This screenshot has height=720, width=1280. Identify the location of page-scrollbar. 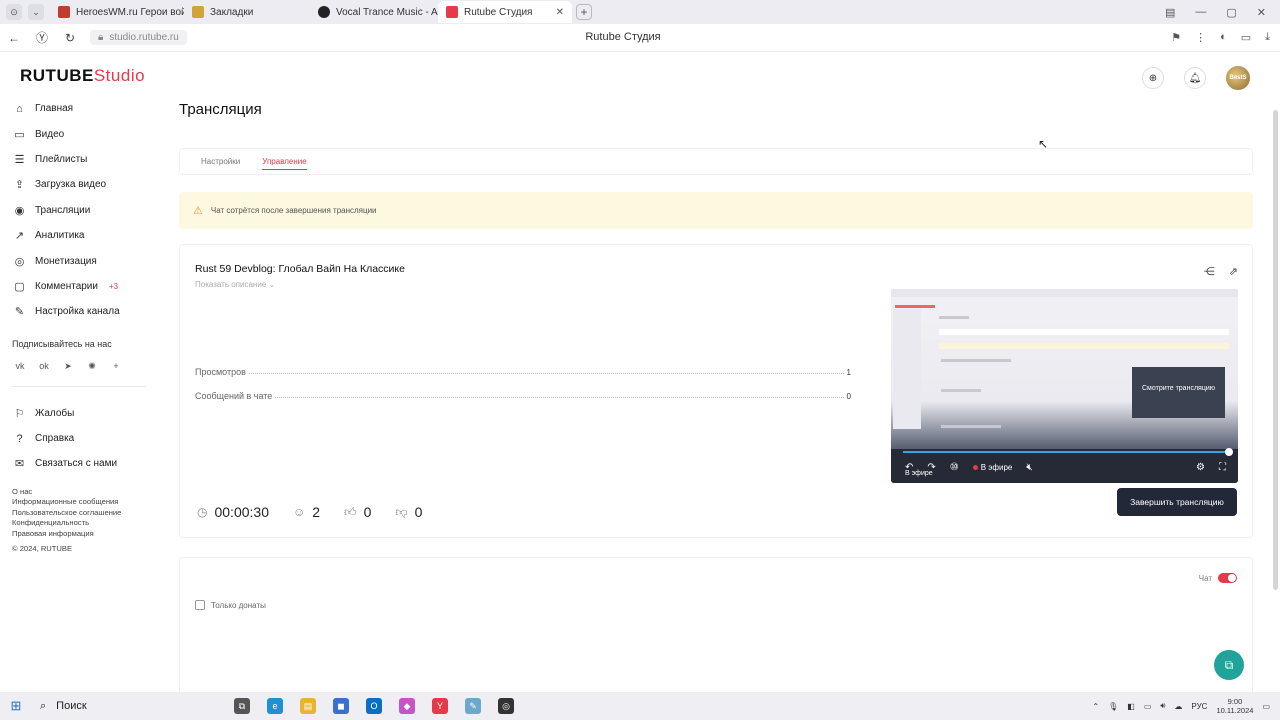
(1275, 350).